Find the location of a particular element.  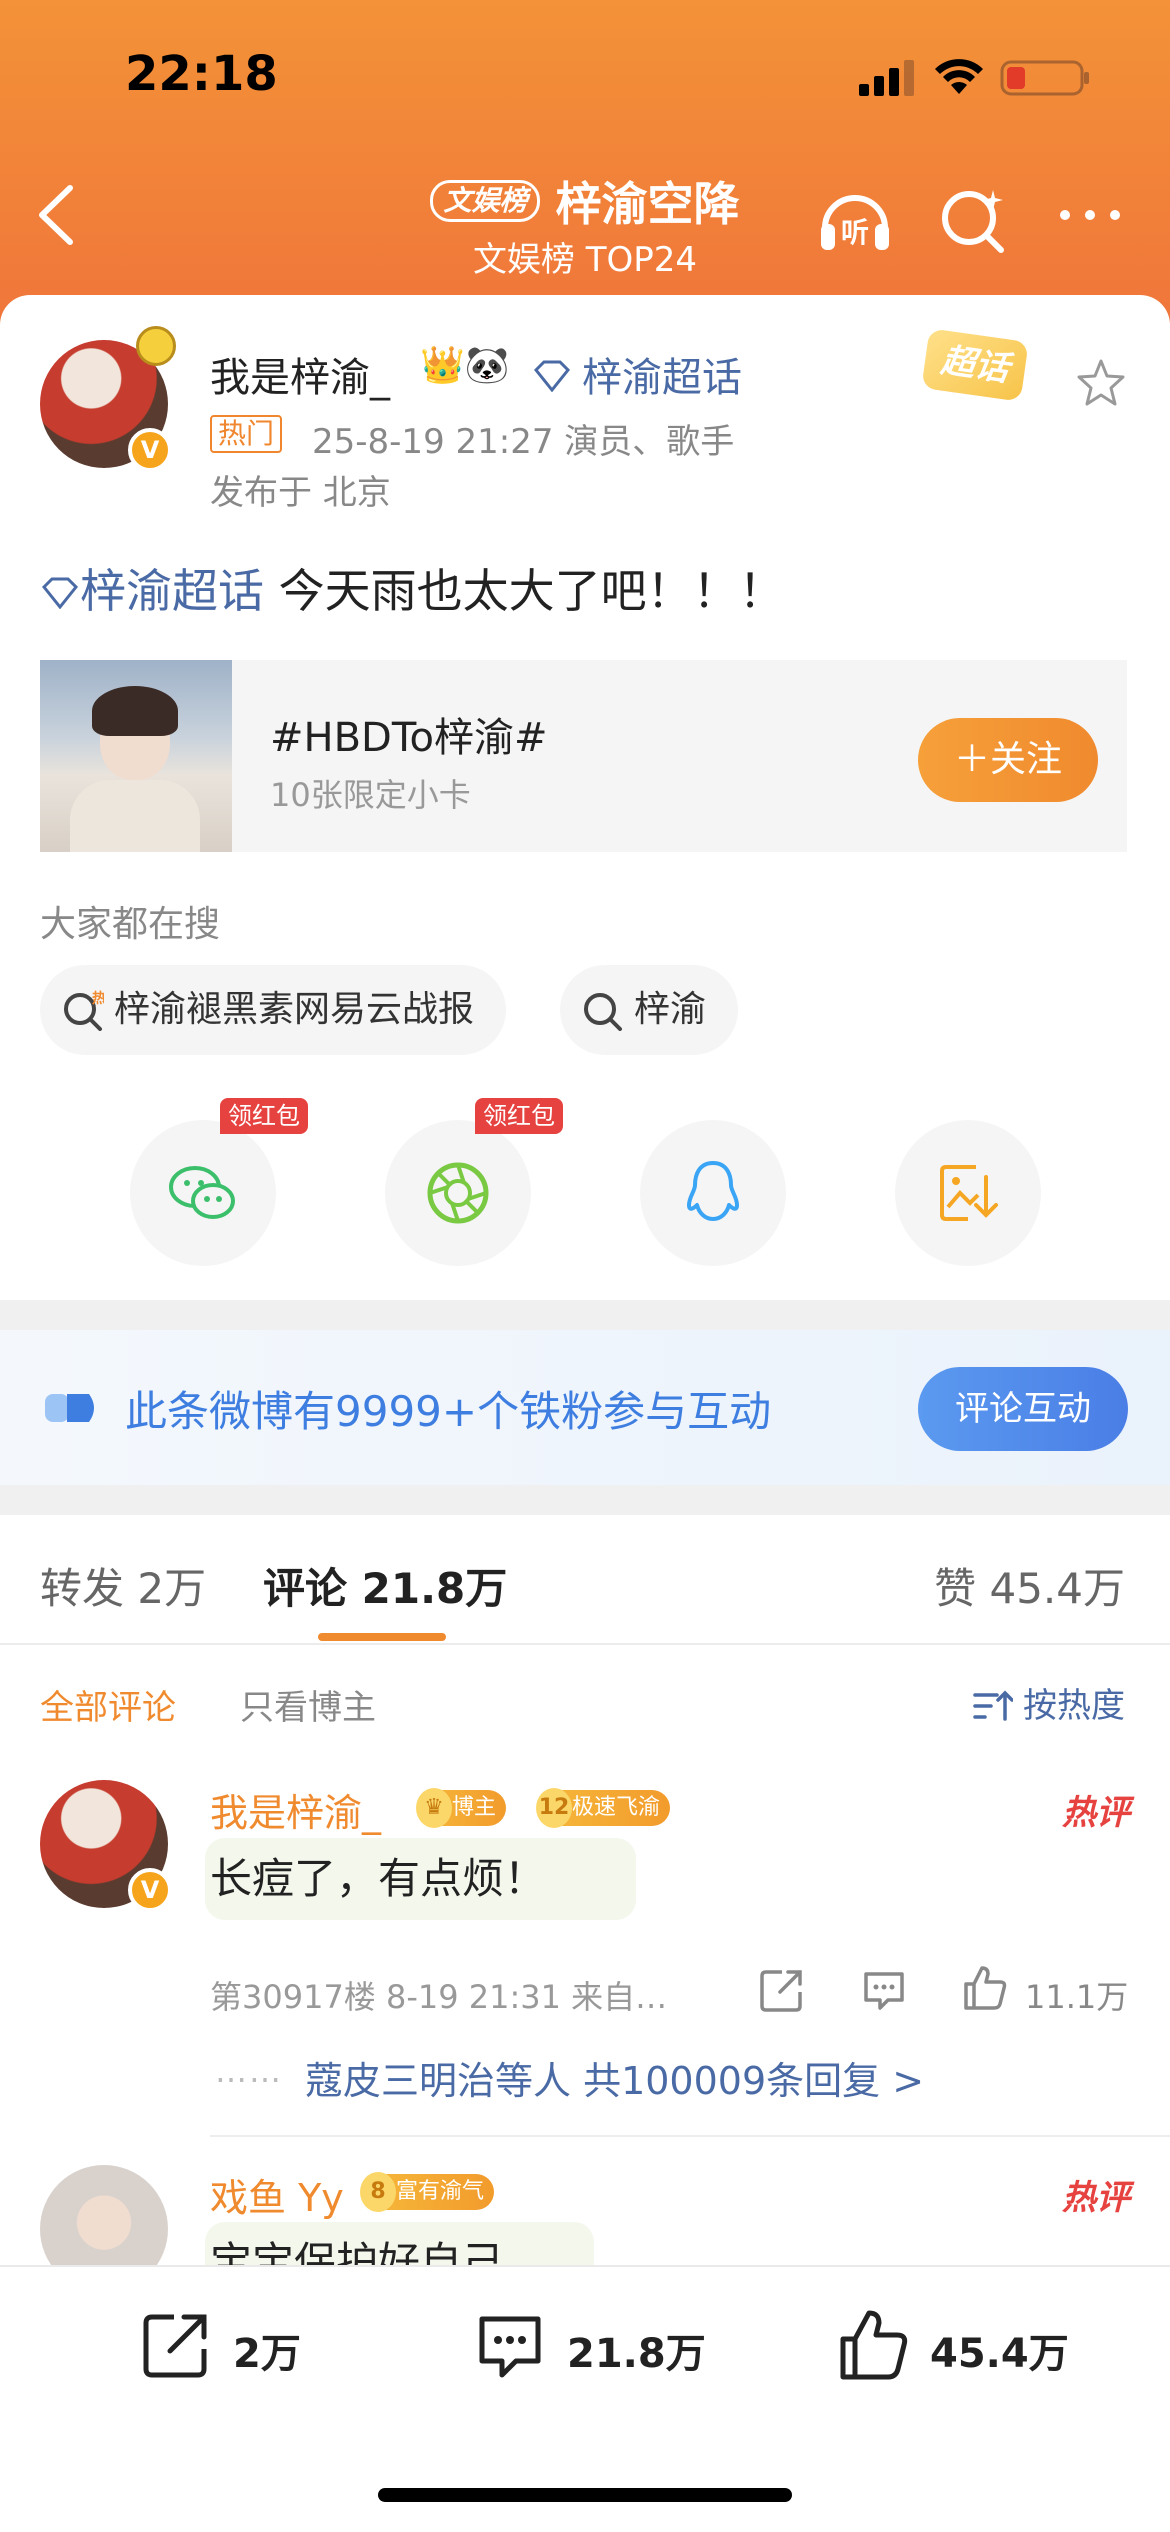

crown-icon: ♛ is located at coordinates (434, 1808).